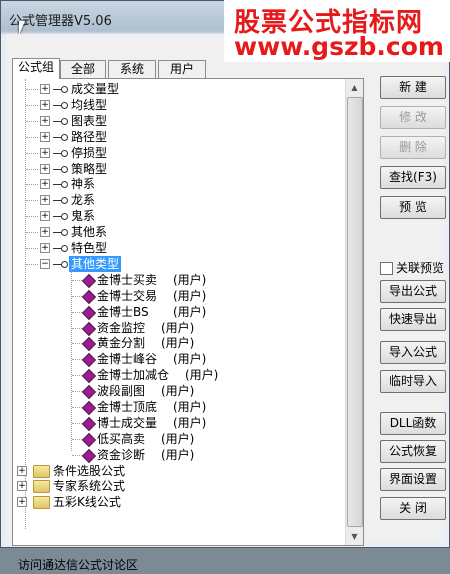  What do you see at coordinates (337, 31) in the screenshot?
I see `watermark-banner: 股票公式指标网 www.gszb.com` at bounding box center [337, 31].